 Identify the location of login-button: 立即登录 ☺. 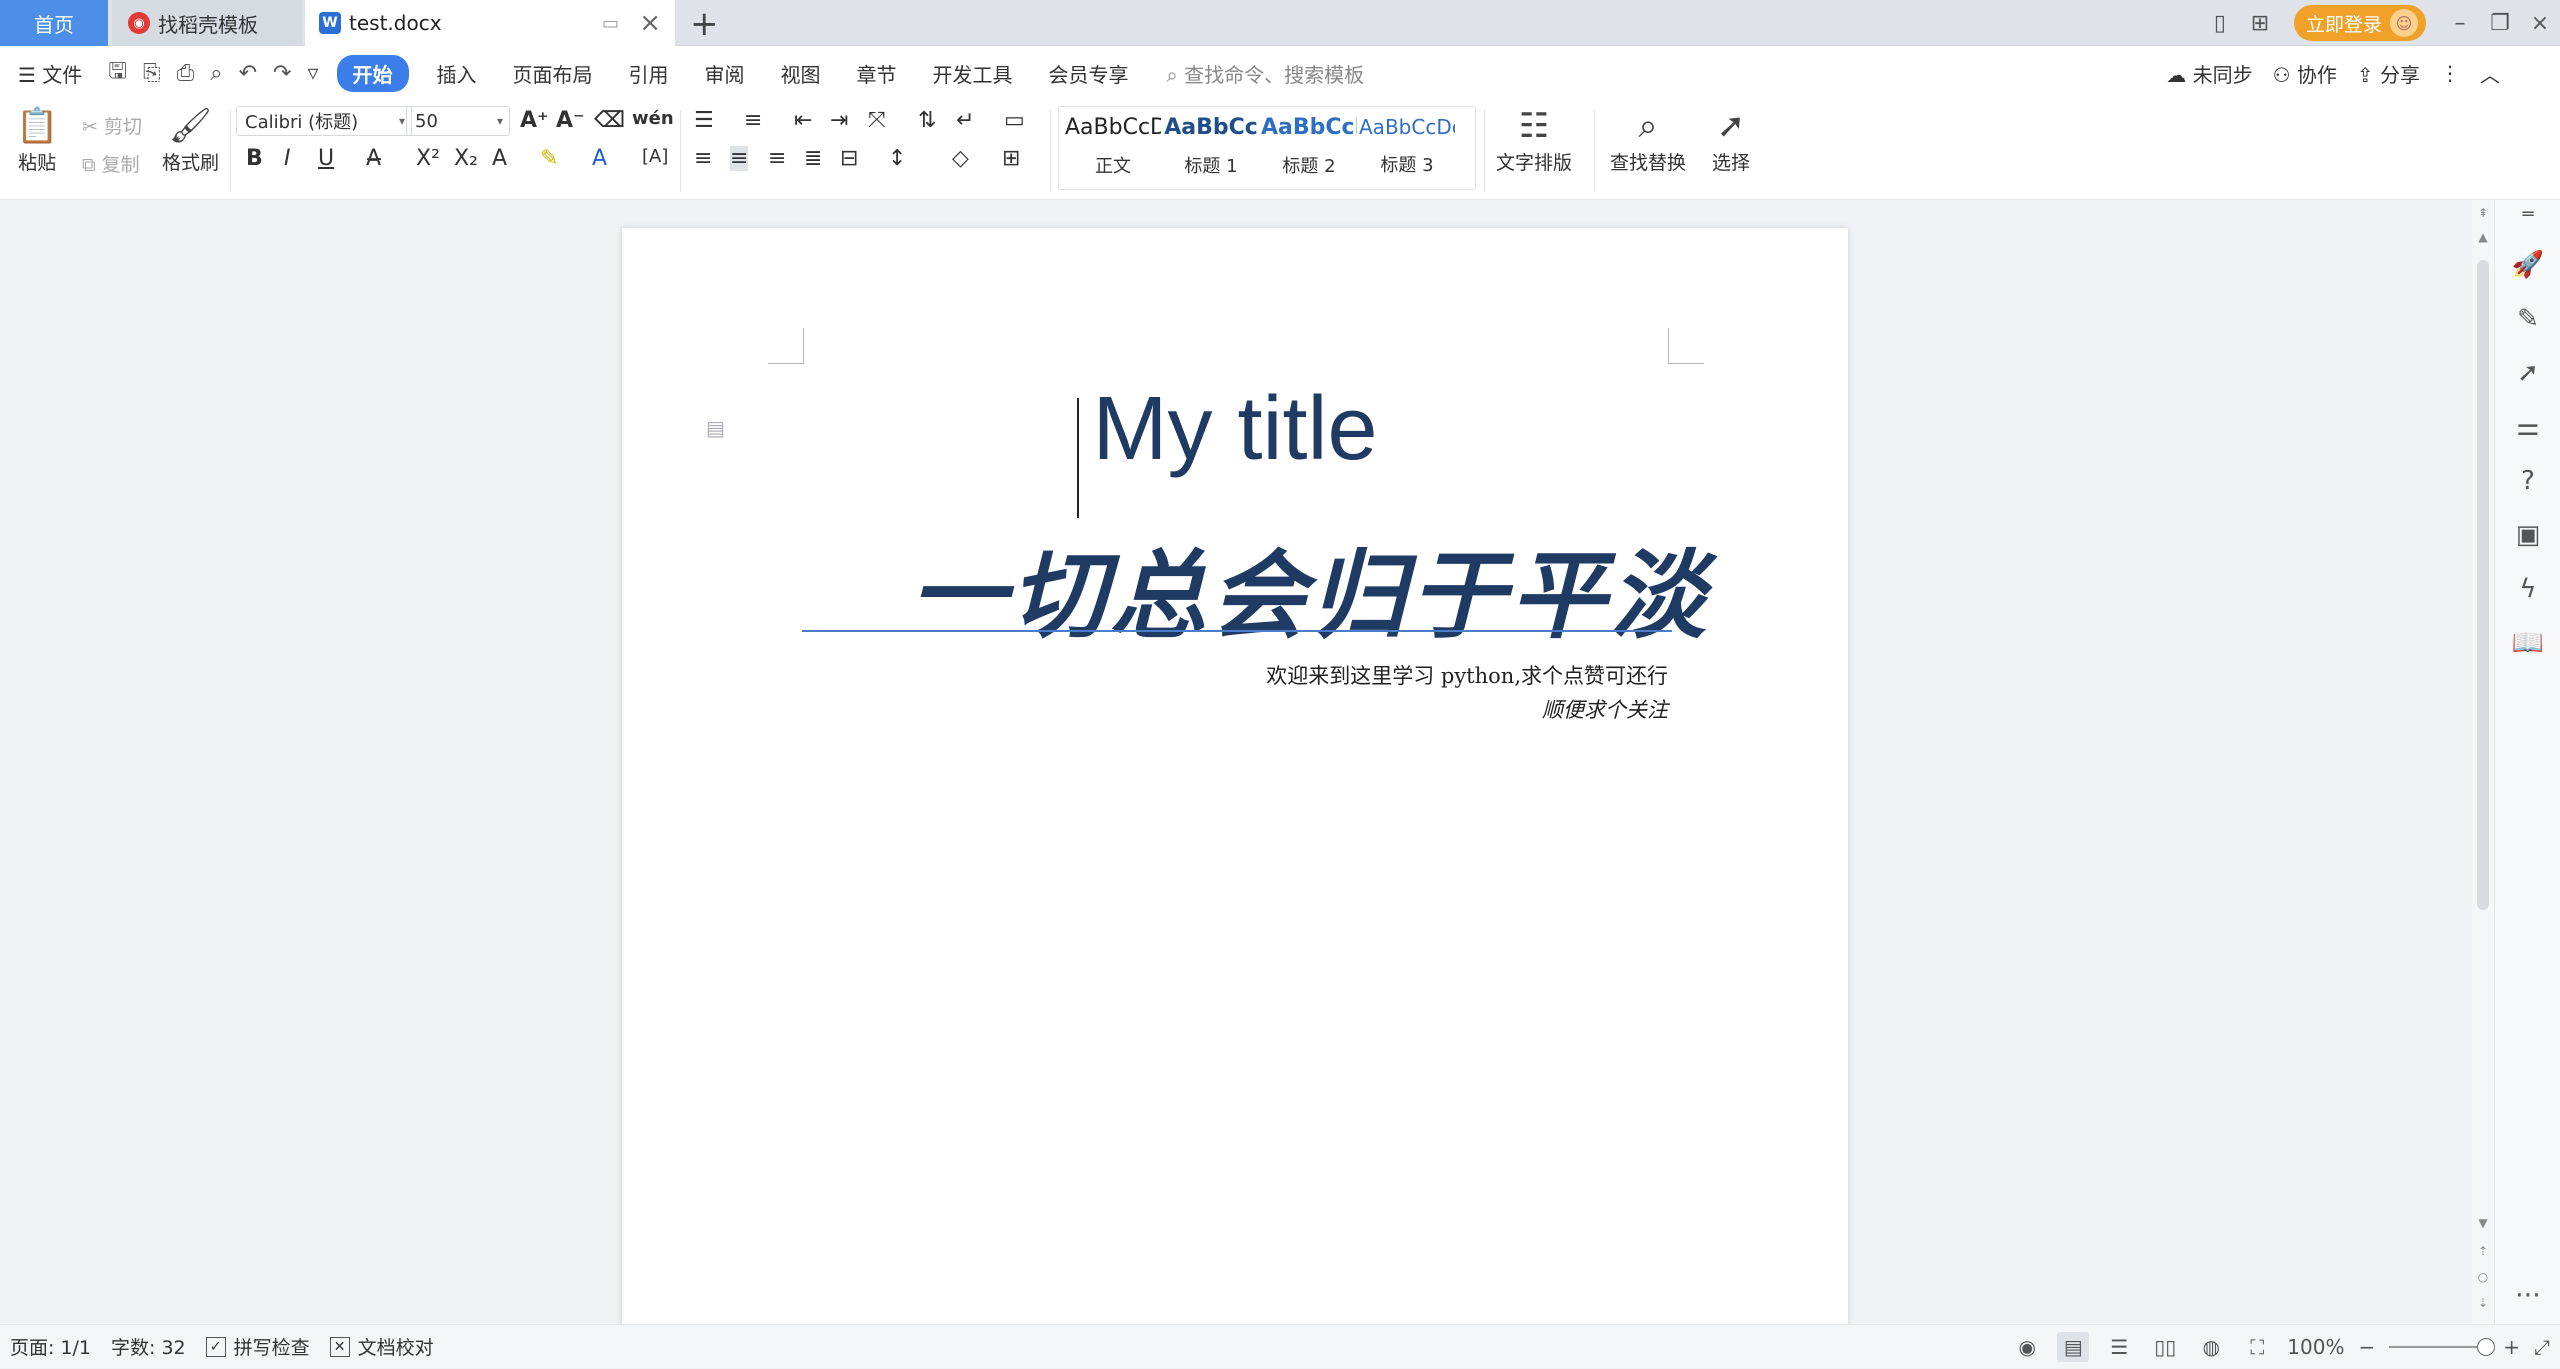
(2359, 23).